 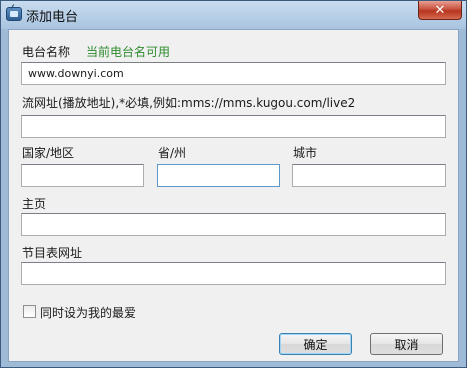 What do you see at coordinates (34, 204) in the screenshot?
I see `homepage-label: 主页` at bounding box center [34, 204].